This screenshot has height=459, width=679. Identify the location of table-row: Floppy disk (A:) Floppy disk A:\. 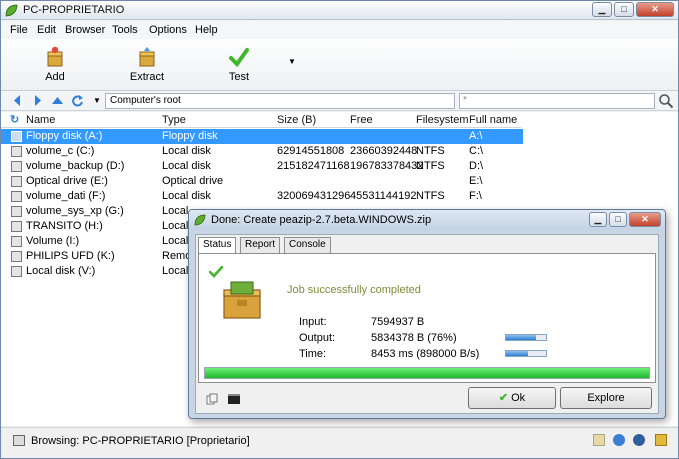
(262, 136).